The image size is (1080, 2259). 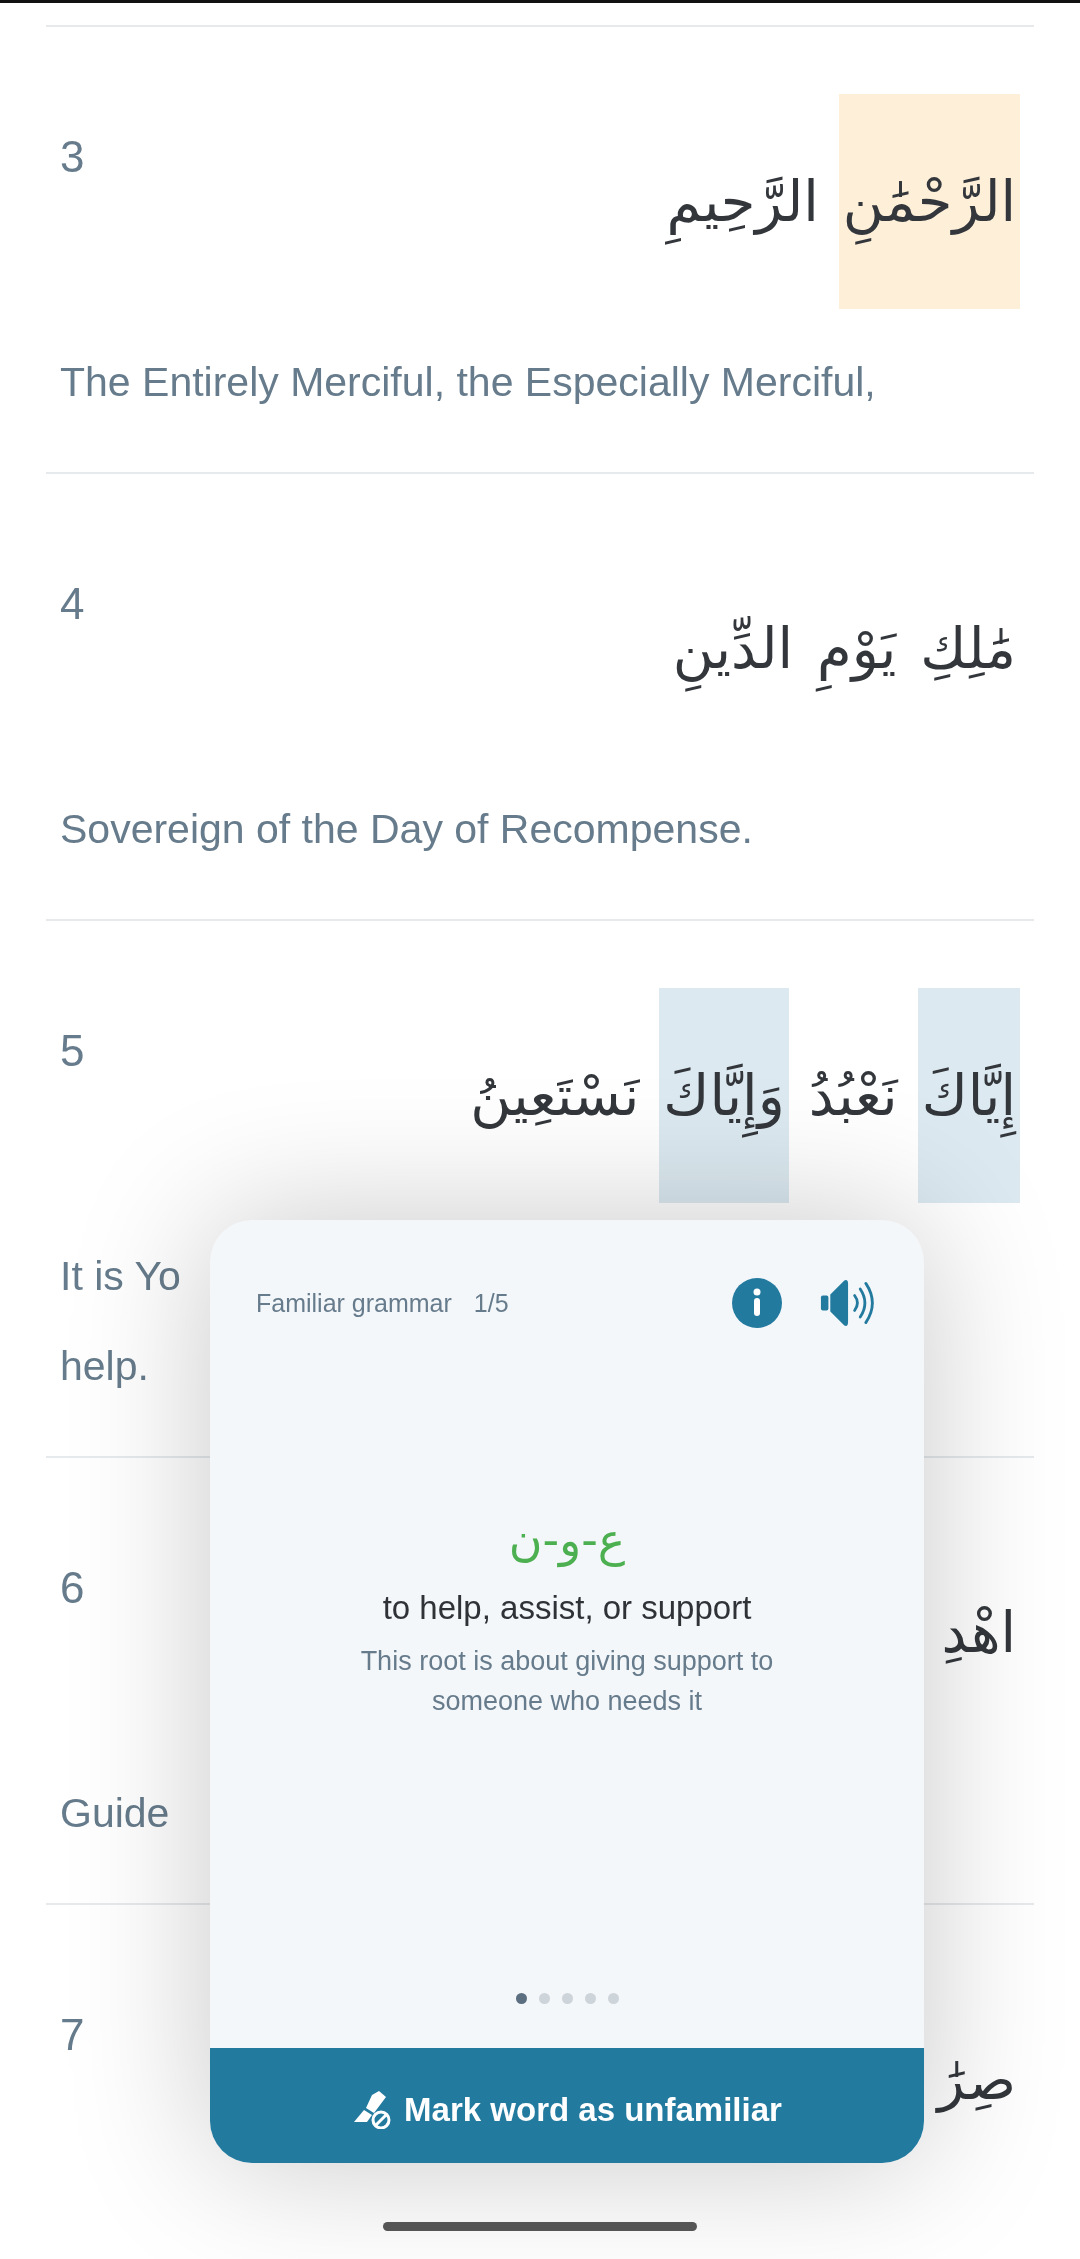 What do you see at coordinates (968, 1095) in the screenshot?
I see `highlighted-word: إِيَّاكَ` at bounding box center [968, 1095].